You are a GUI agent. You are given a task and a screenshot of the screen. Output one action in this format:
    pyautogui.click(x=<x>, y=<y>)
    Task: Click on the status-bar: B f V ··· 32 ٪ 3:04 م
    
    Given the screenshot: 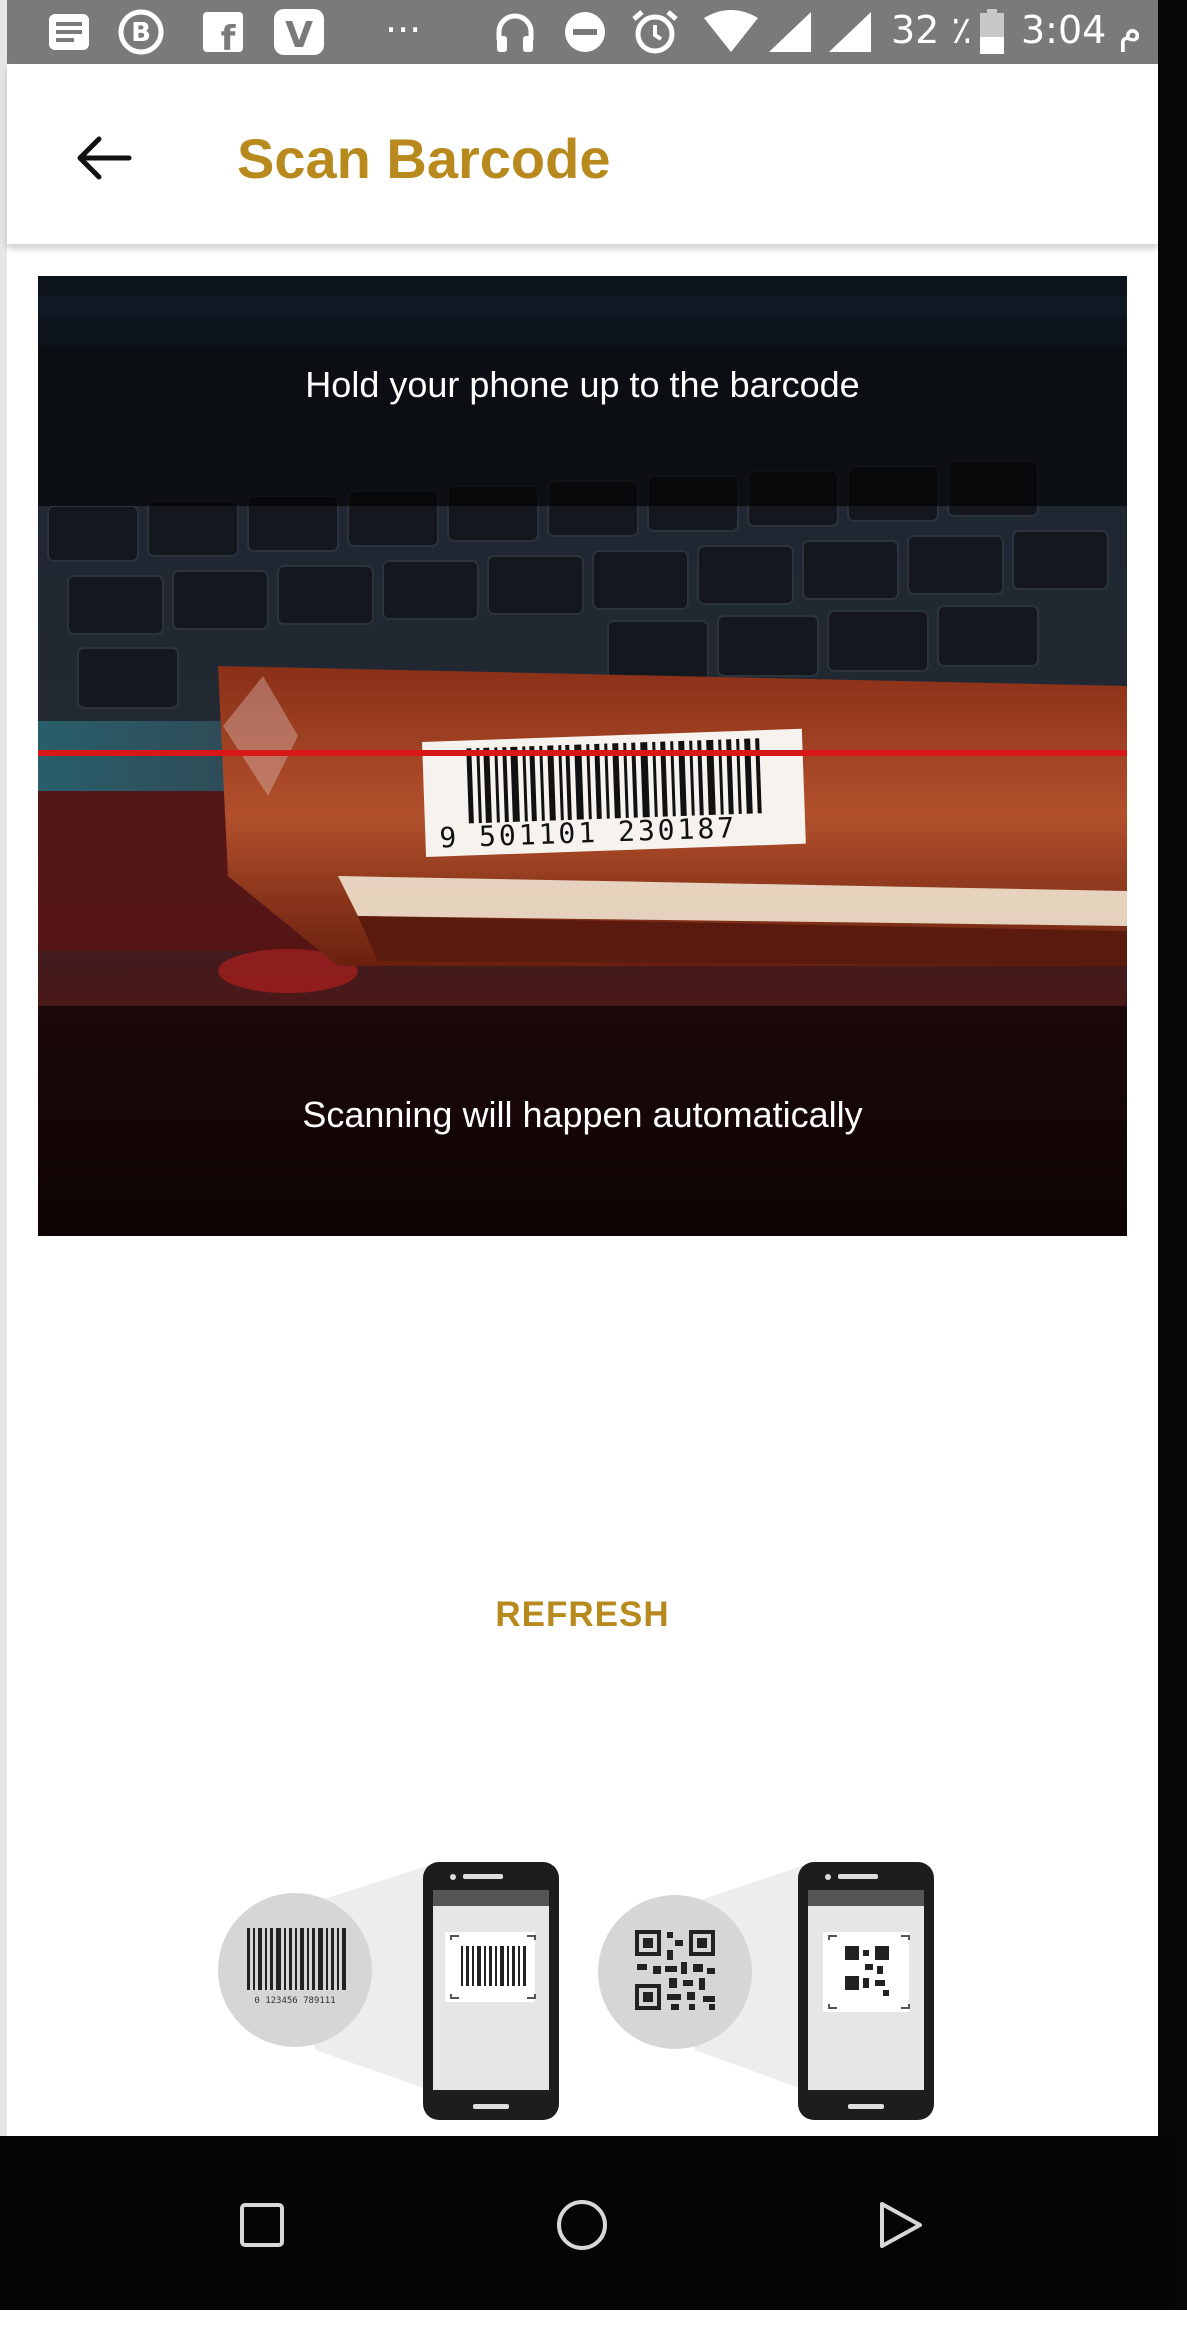 What is the action you would take?
    pyautogui.click(x=582, y=32)
    